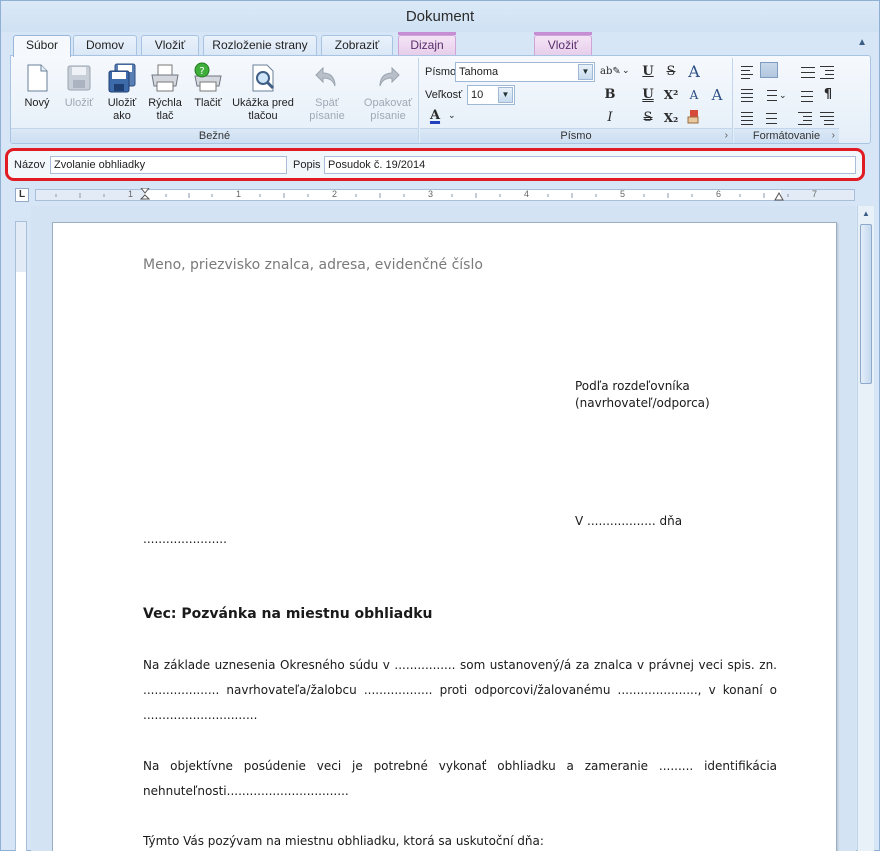 The image size is (880, 851). I want to click on name-label: Názov, so click(30, 165).